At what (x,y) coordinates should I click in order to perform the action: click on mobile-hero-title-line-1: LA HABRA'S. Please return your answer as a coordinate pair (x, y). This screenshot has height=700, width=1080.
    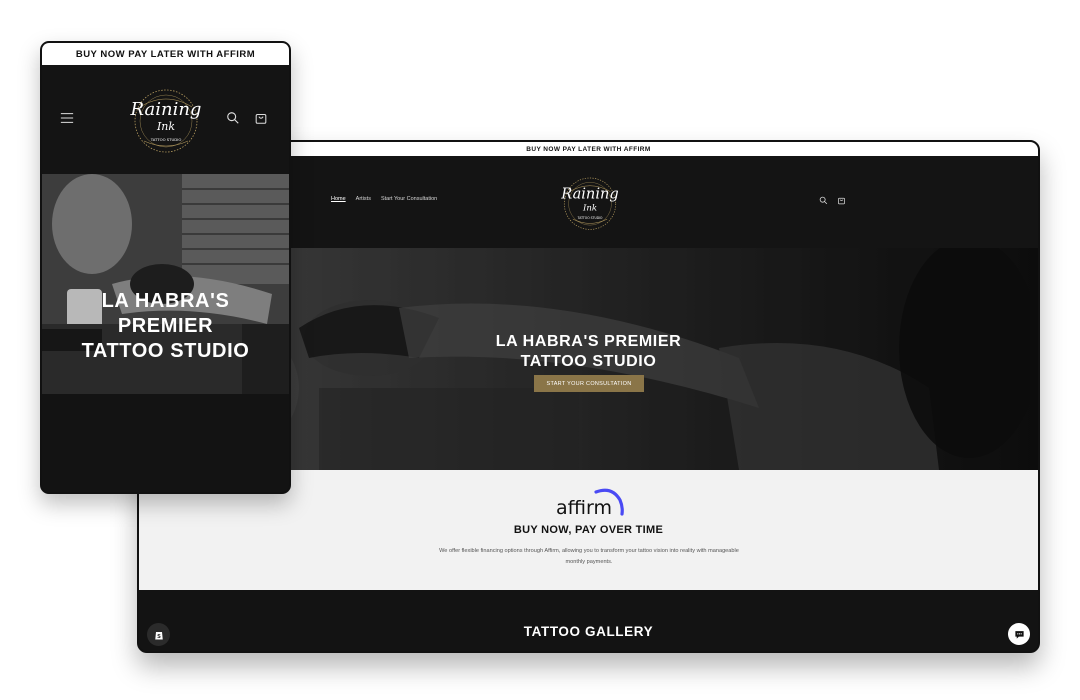
    Looking at the image, I should click on (165, 301).